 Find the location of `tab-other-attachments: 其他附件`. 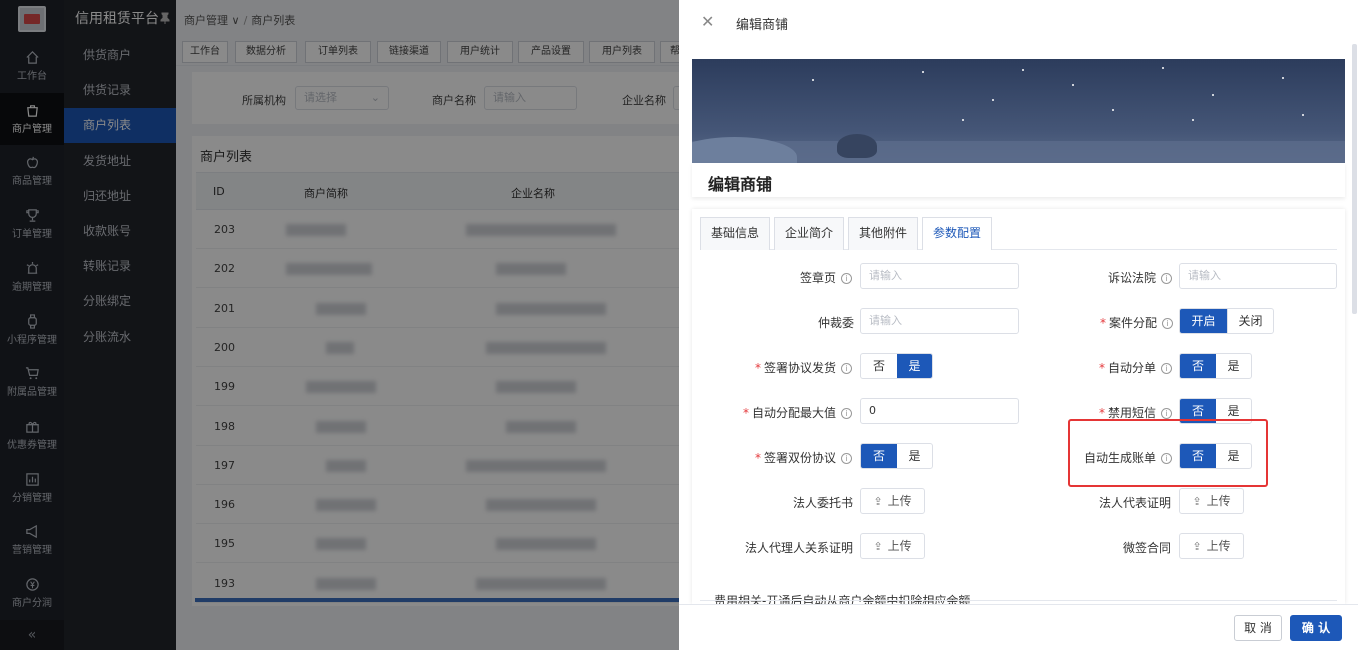

tab-other-attachments: 其他附件 is located at coordinates (883, 233).